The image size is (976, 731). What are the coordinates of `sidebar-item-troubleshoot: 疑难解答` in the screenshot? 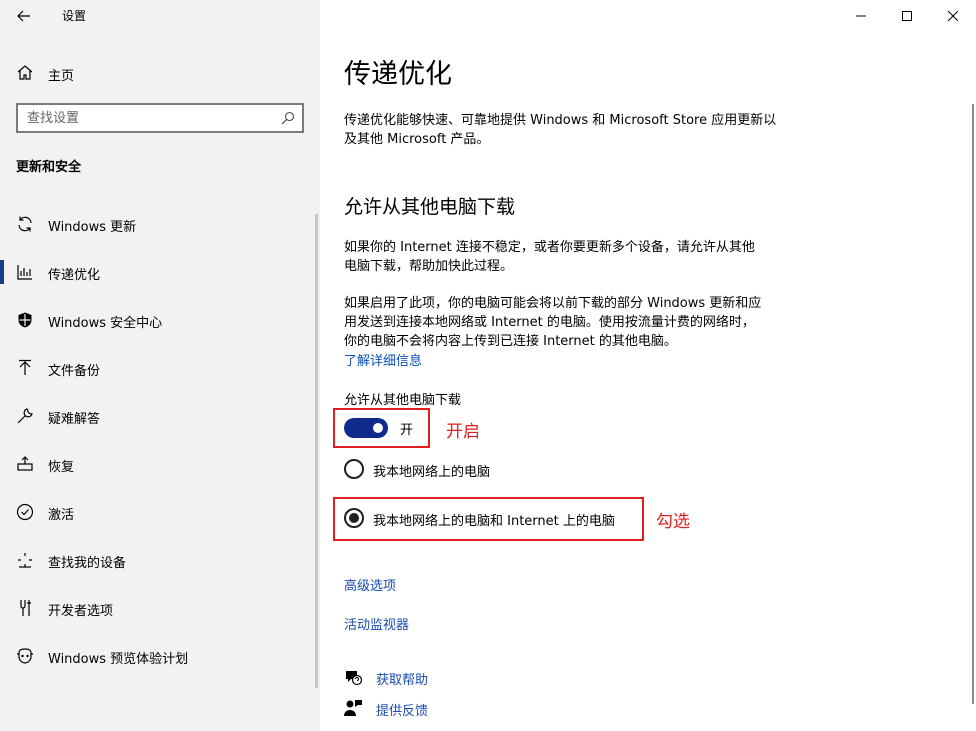 It's located at (160, 416).